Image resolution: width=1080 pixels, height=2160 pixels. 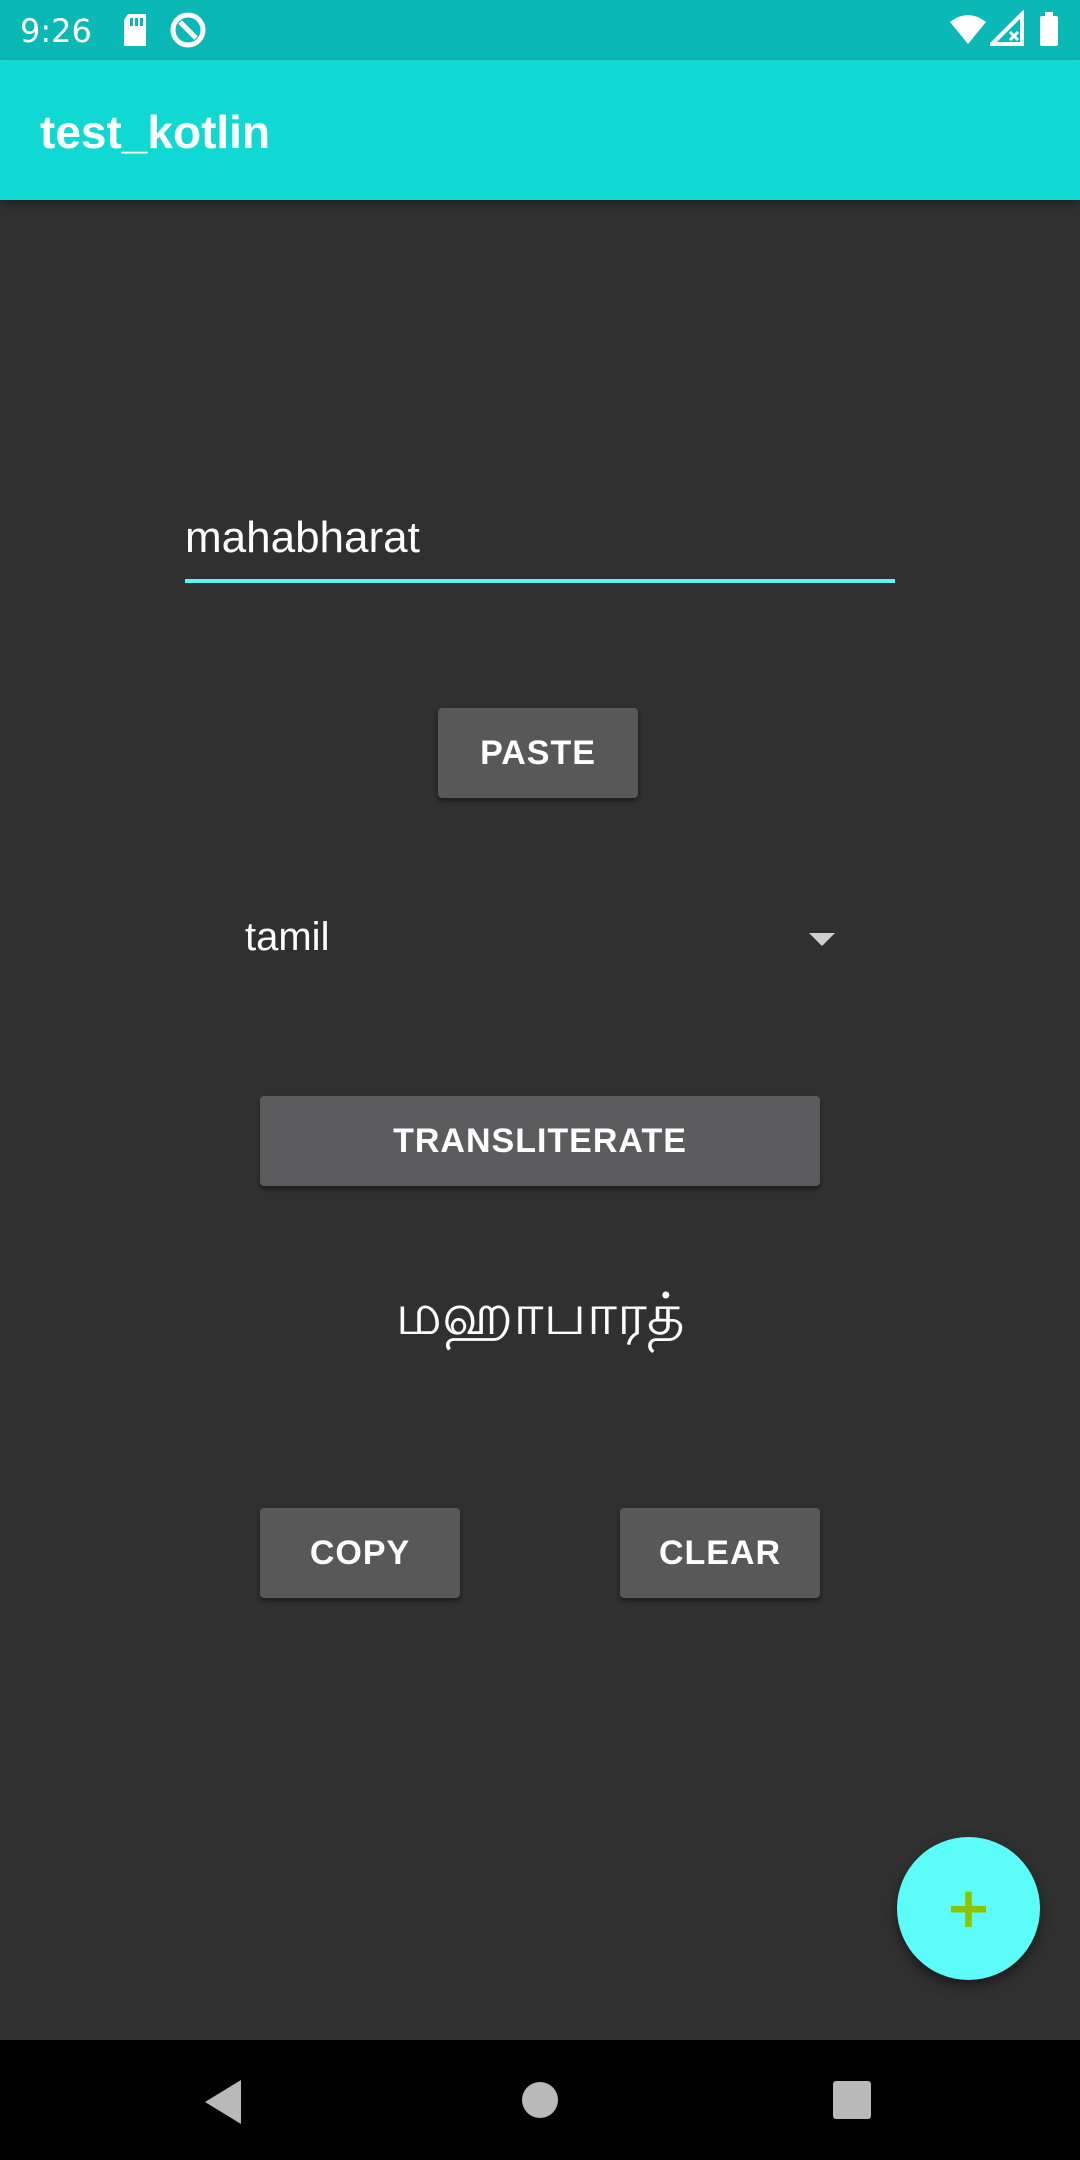 I want to click on dropdown-arrow-icon, so click(x=822, y=939).